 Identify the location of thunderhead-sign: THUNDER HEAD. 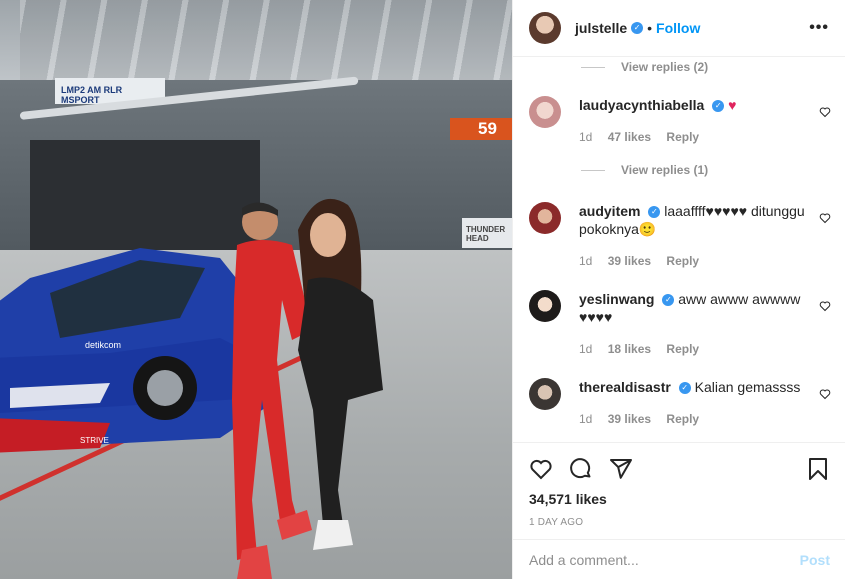
(487, 233).